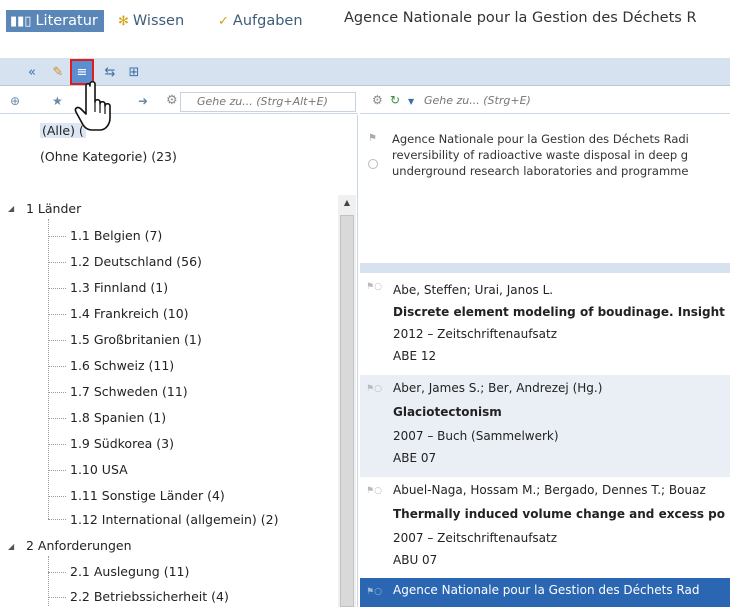 The width and height of the screenshot is (730, 607). I want to click on star-icon: ★, so click(57, 101).